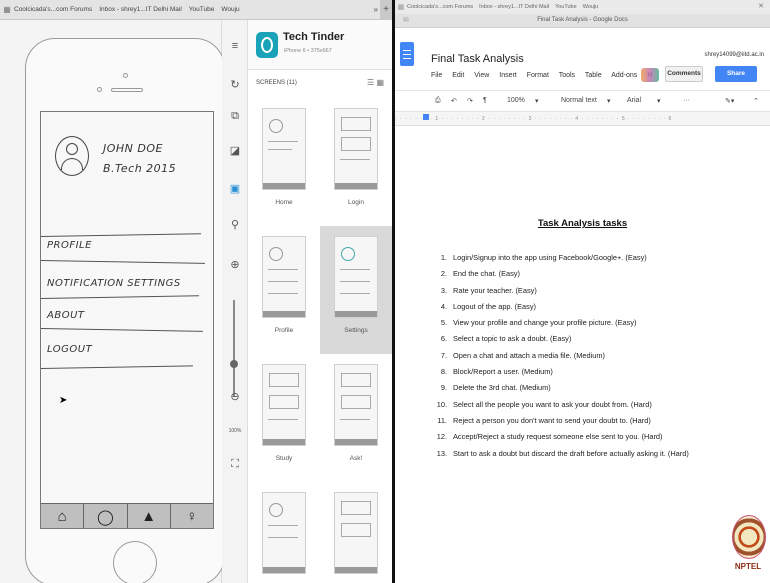 Image resolution: width=770 pixels, height=583 pixels. What do you see at coordinates (684, 74) in the screenshot?
I see `comments-button: Comments` at bounding box center [684, 74].